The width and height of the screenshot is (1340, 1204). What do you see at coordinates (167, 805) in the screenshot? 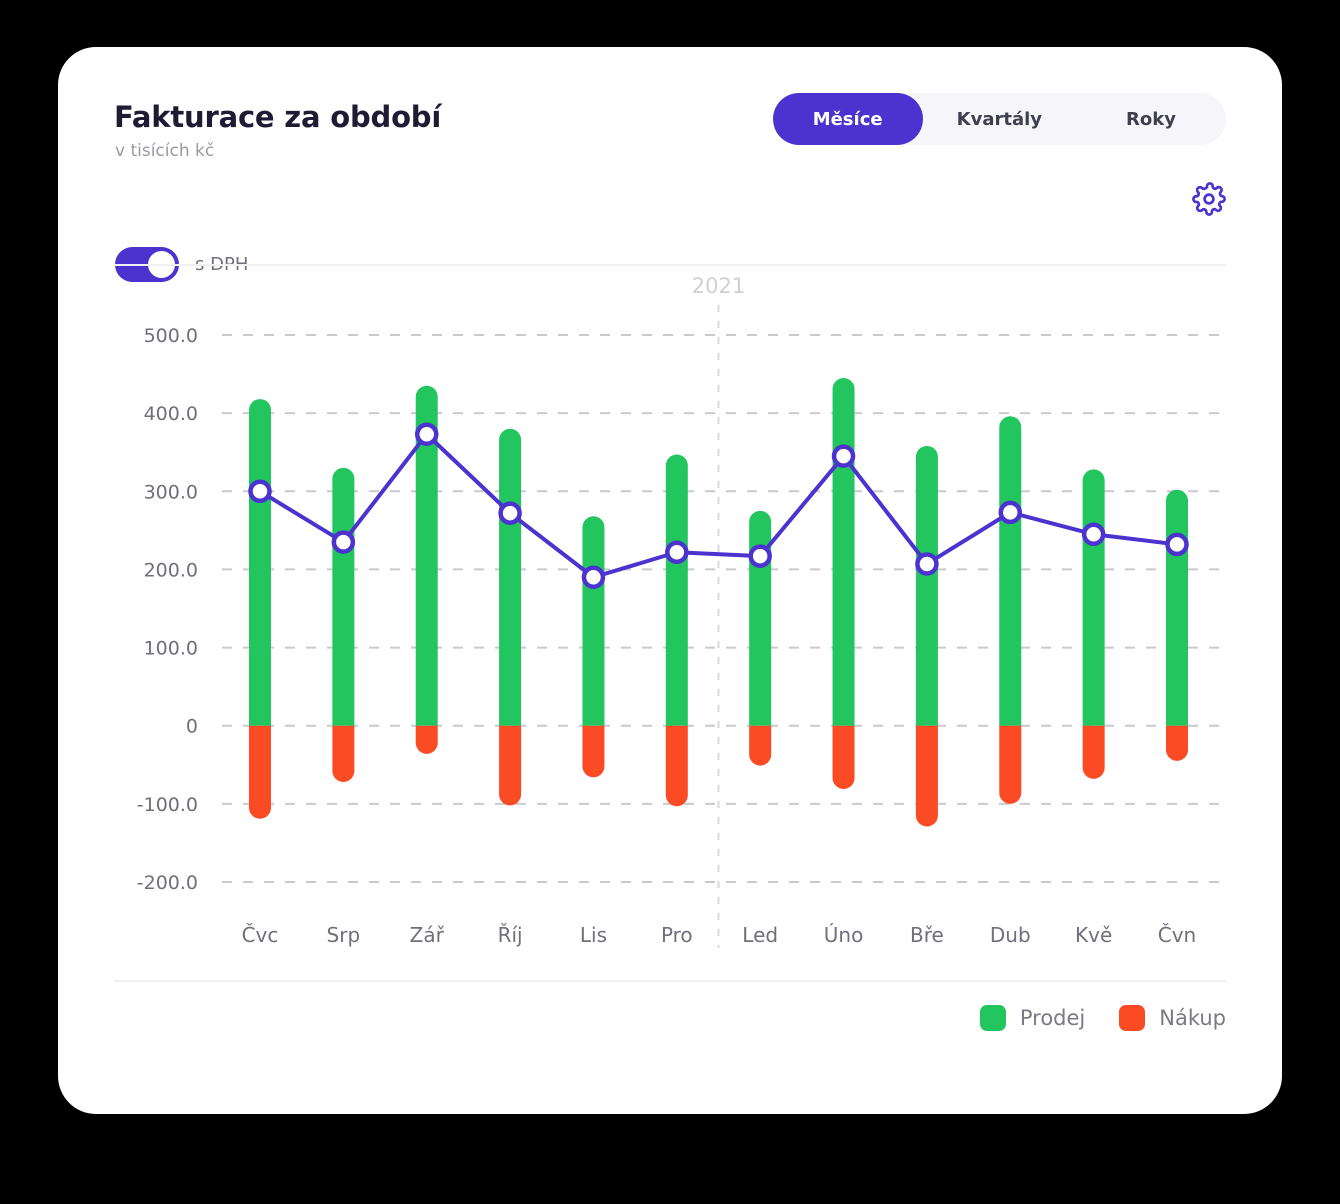
I see `y-axis-tick-label: -100.0` at bounding box center [167, 805].